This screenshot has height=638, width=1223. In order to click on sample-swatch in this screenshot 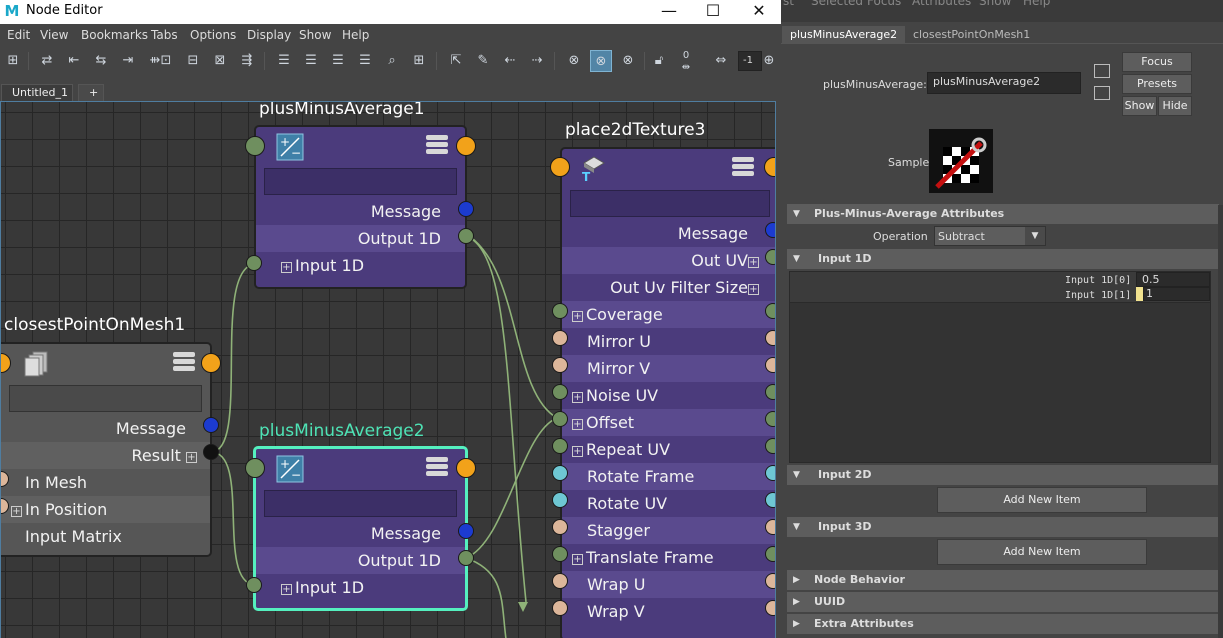, I will do `click(961, 161)`.